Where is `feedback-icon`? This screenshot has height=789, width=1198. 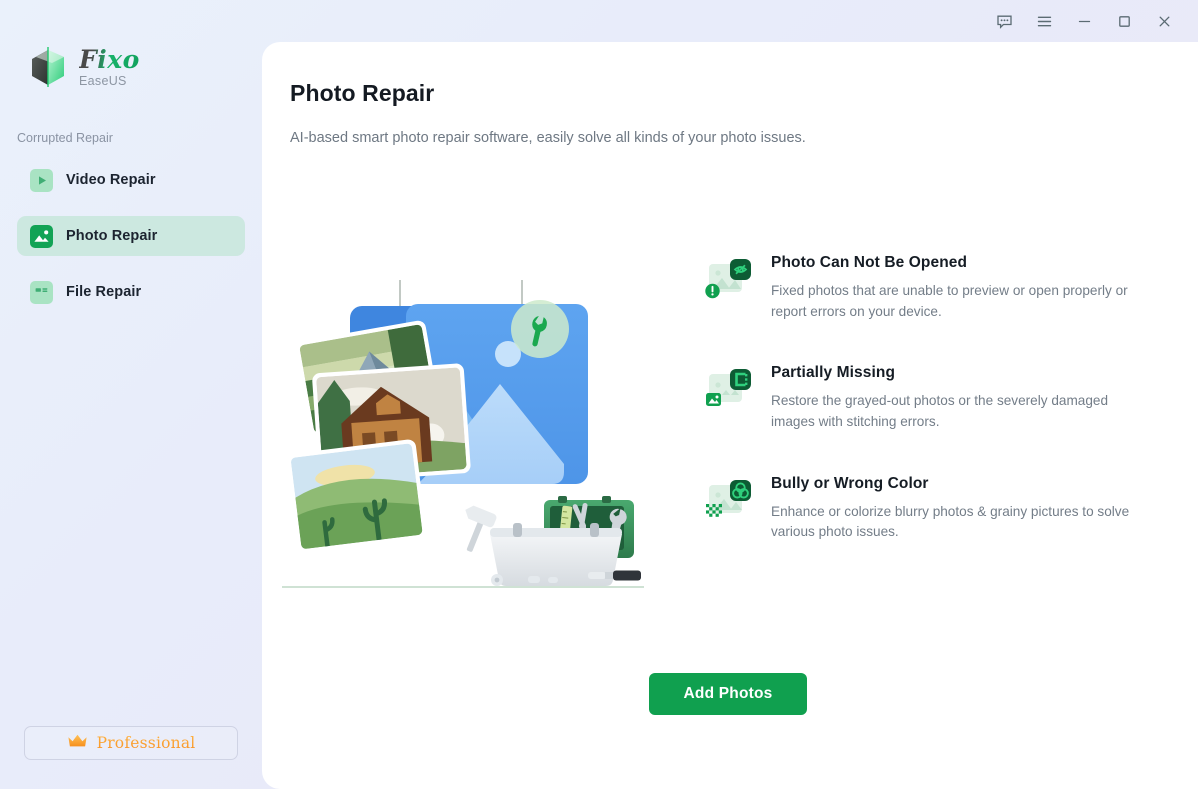
feedback-icon is located at coordinates (1004, 21).